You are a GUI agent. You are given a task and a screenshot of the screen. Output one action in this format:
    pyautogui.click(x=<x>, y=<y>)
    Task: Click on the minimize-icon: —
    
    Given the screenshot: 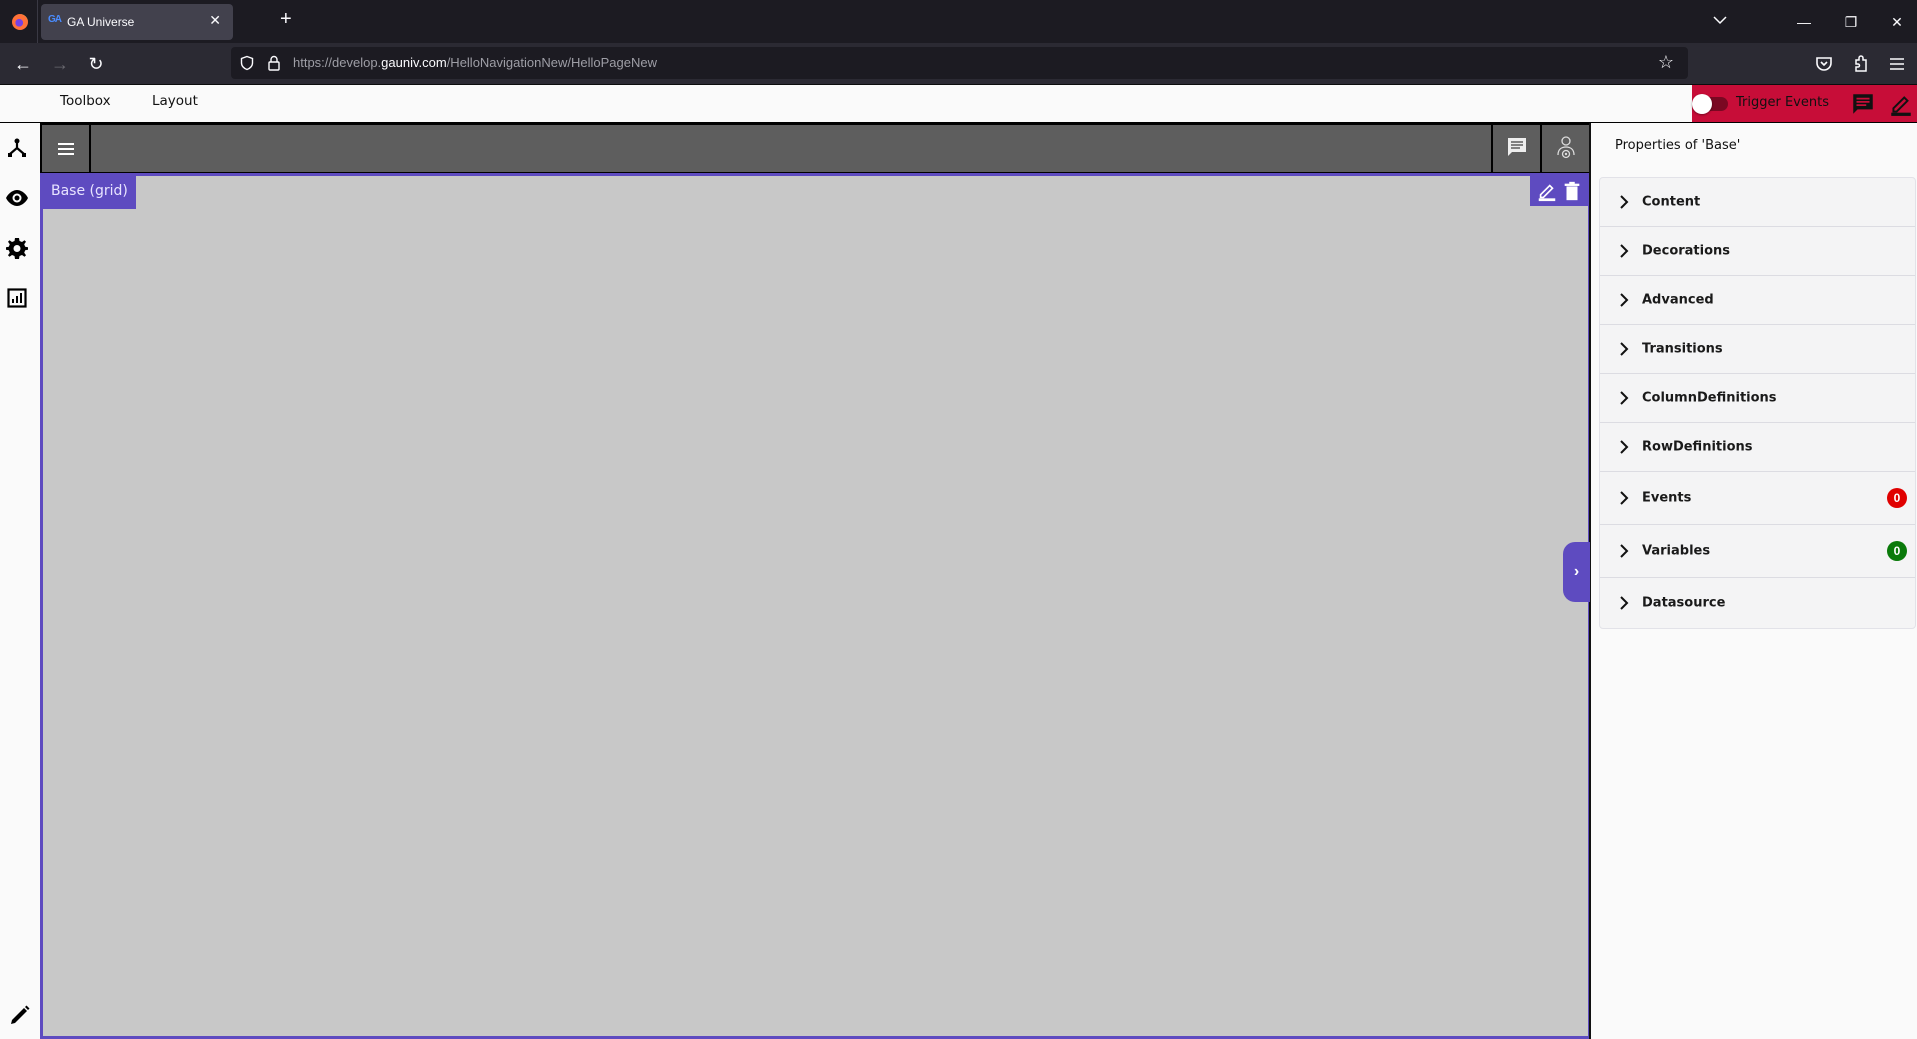 What is the action you would take?
    pyautogui.click(x=1804, y=22)
    